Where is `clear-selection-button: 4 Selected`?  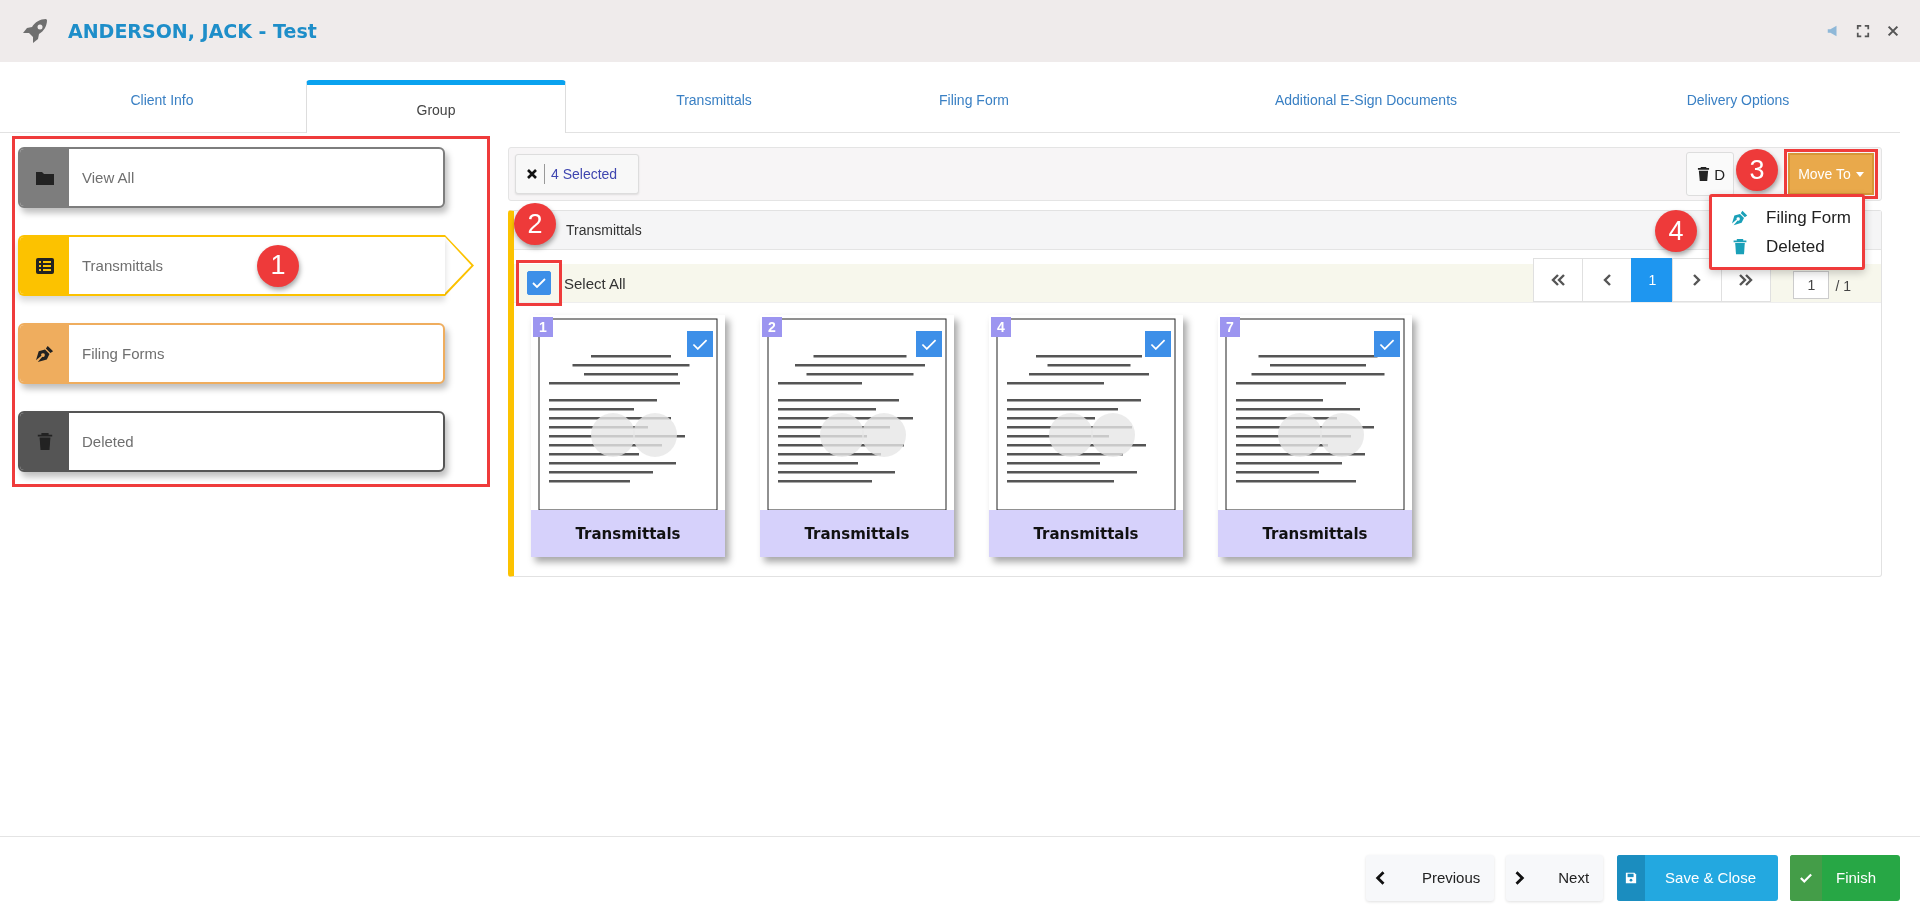
clear-selection-button: 4 Selected is located at coordinates (577, 174).